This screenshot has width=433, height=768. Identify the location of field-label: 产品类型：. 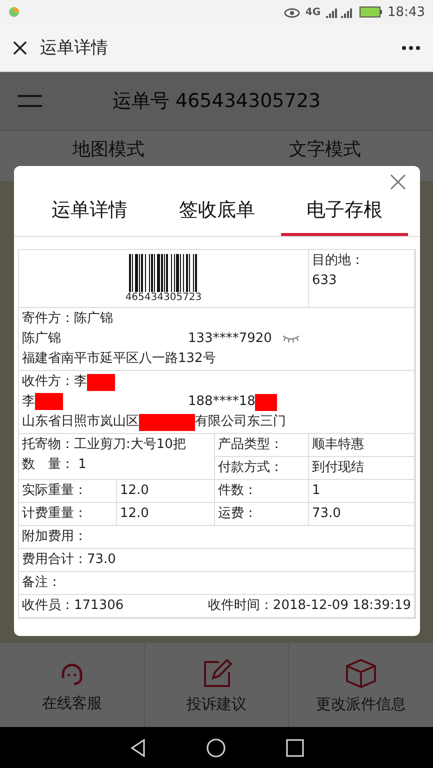
(251, 445).